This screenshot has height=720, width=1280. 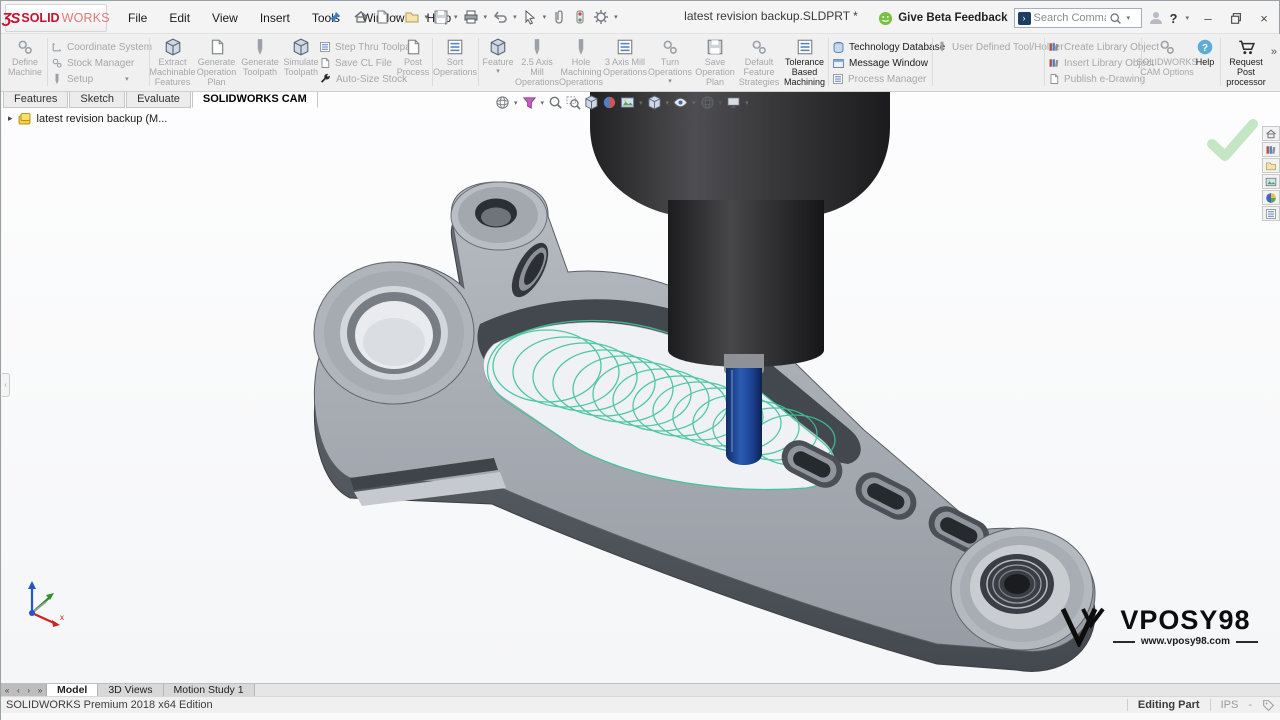 What do you see at coordinates (670, 63) in the screenshot?
I see `ribbon-turn-operations: Turn Operations ▾` at bounding box center [670, 63].